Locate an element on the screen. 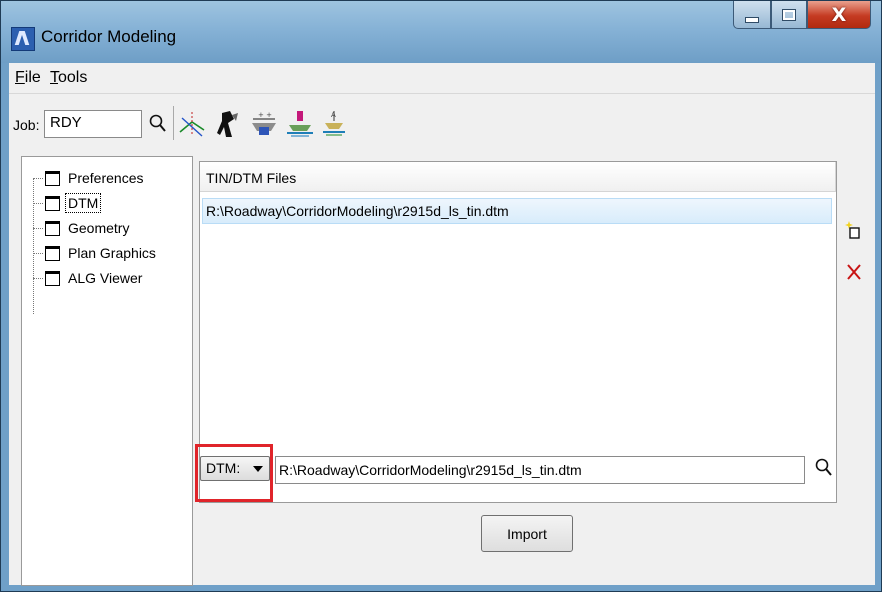 This screenshot has height=592, width=882. title-bar: Corridor Modeling X is located at coordinates (441, 32).